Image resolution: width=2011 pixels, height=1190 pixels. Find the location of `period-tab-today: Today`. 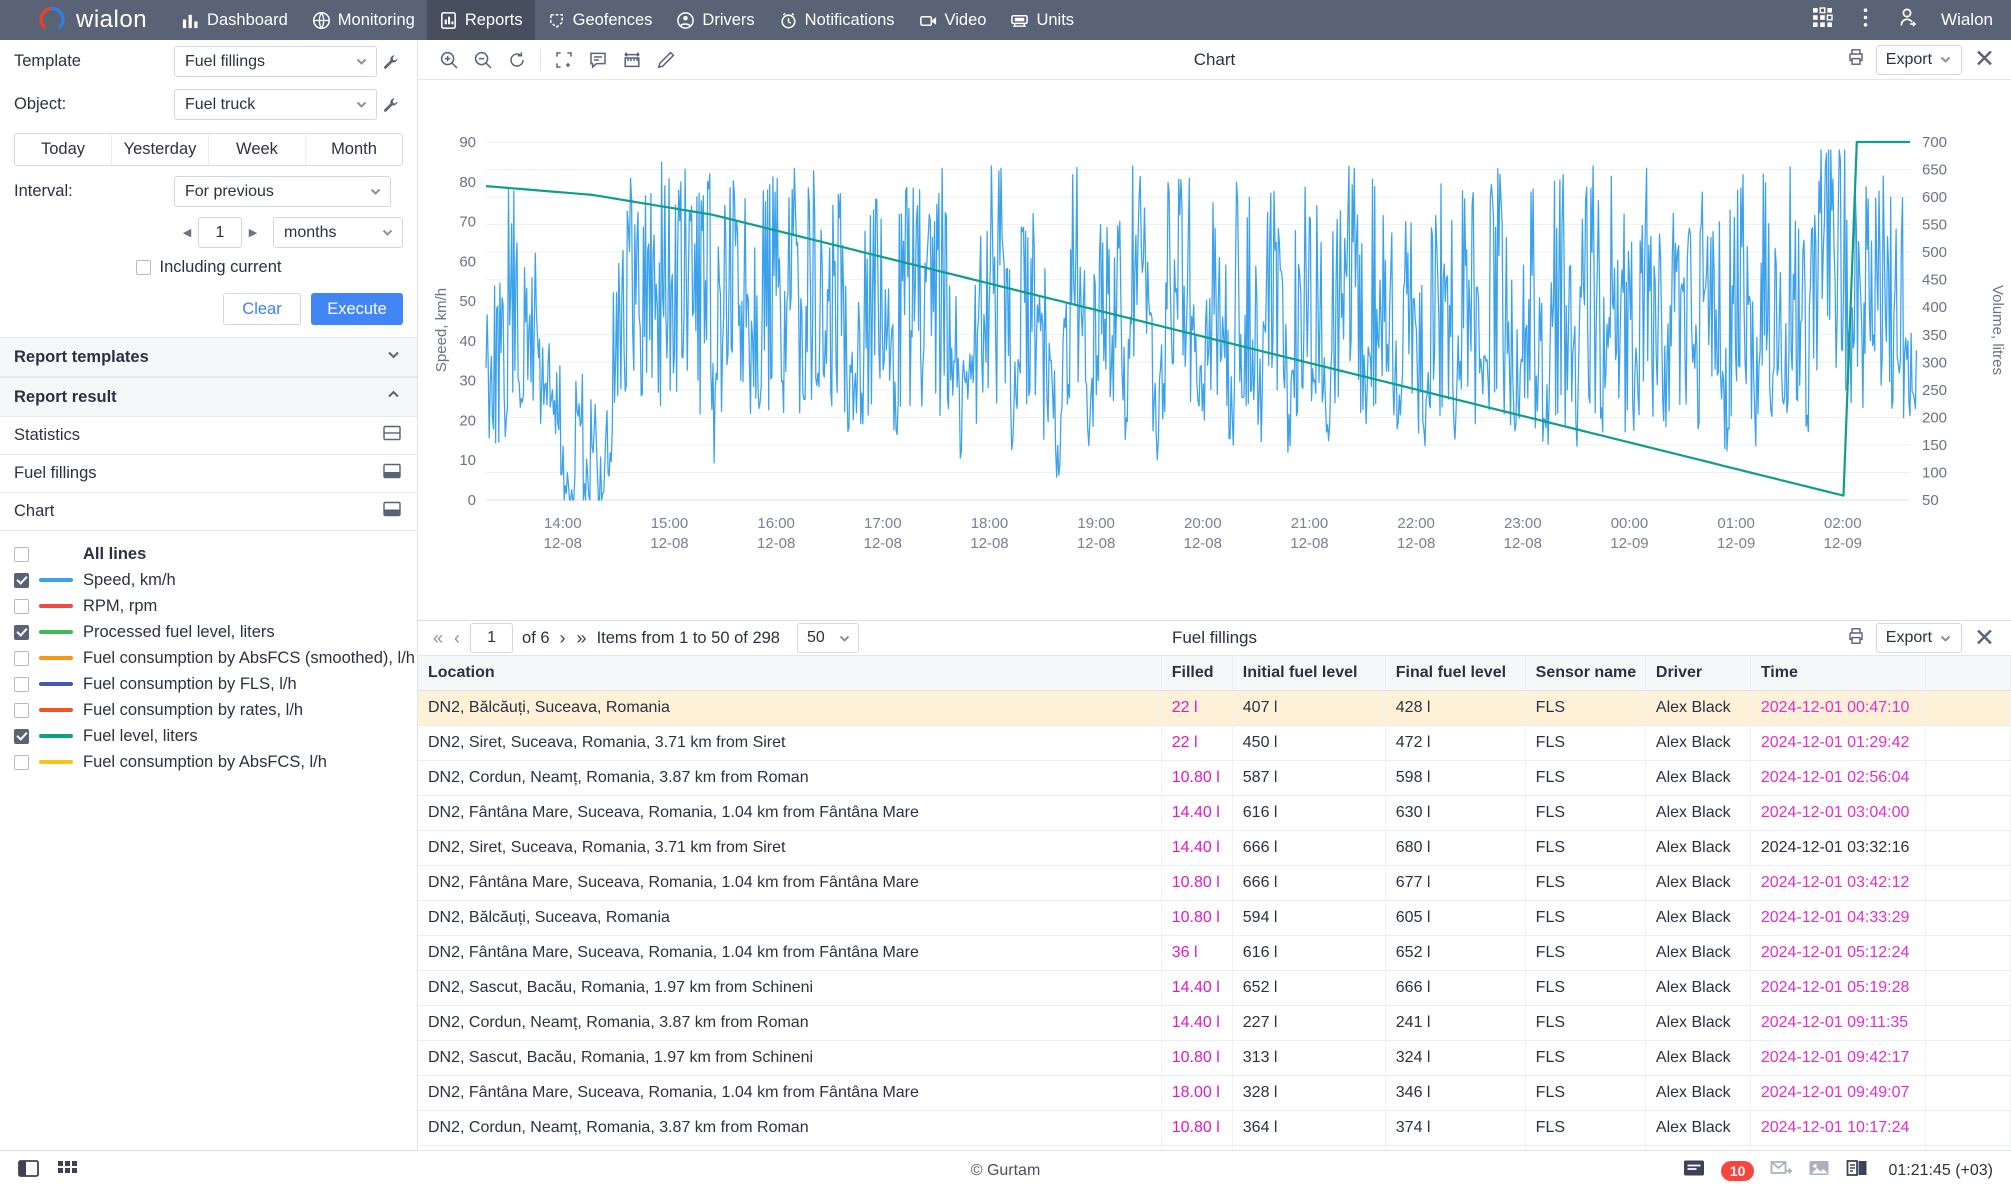

period-tab-today: Today is located at coordinates (63, 149).